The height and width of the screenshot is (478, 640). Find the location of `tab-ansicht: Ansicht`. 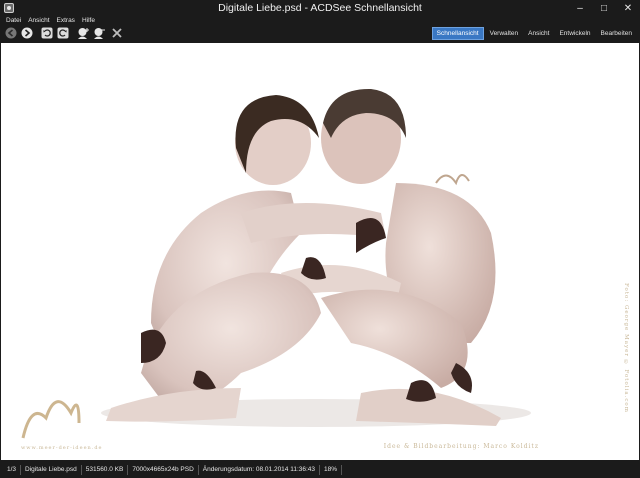

tab-ansicht: Ansicht is located at coordinates (538, 33).